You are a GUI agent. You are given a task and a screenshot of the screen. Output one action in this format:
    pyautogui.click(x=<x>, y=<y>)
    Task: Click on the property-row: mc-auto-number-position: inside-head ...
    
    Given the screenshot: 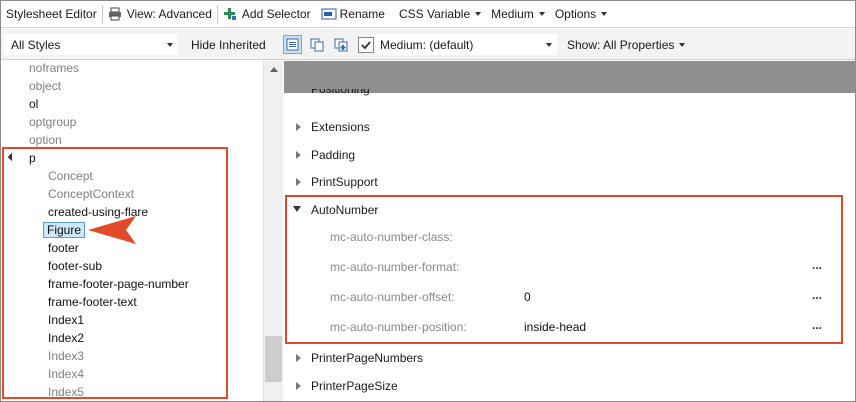 What is the action you would take?
    pyautogui.click(x=569, y=328)
    